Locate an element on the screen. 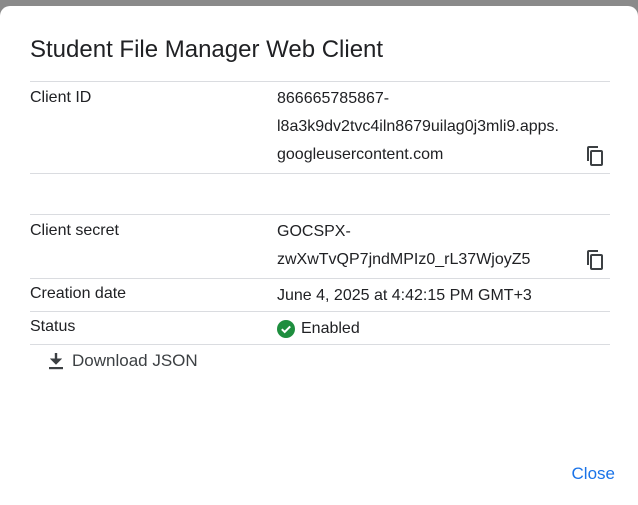  download-json-label: Download JSON is located at coordinates (135, 360).